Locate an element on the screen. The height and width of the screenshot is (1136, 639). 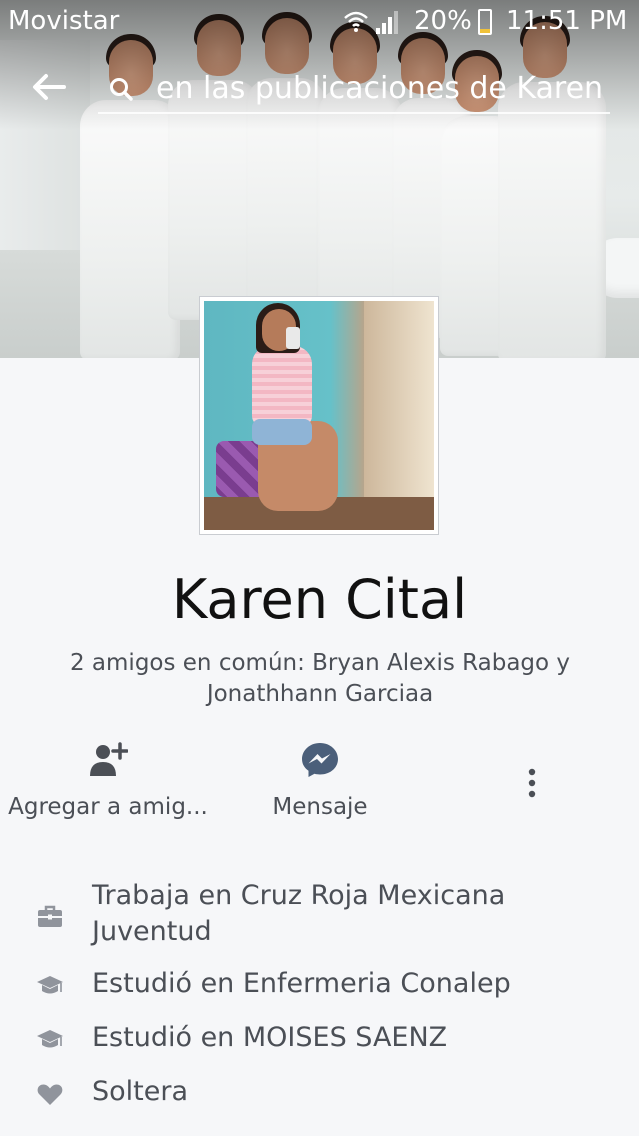
profile-picture-torso is located at coordinates (282, 386).